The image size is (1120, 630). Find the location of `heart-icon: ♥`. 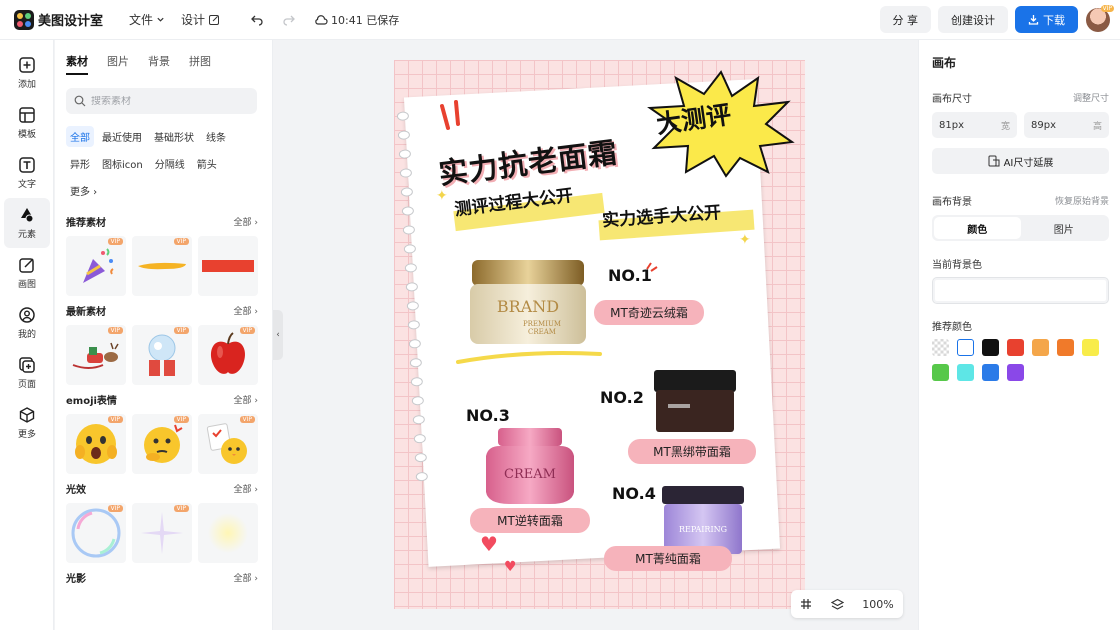

heart-icon: ♥ is located at coordinates (510, 567).